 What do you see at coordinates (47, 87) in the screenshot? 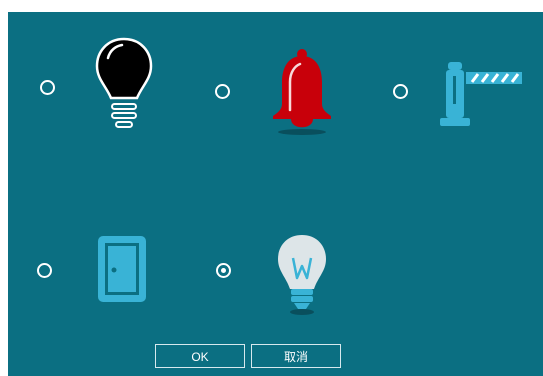
I see `radio-lightbulb-black` at bounding box center [47, 87].